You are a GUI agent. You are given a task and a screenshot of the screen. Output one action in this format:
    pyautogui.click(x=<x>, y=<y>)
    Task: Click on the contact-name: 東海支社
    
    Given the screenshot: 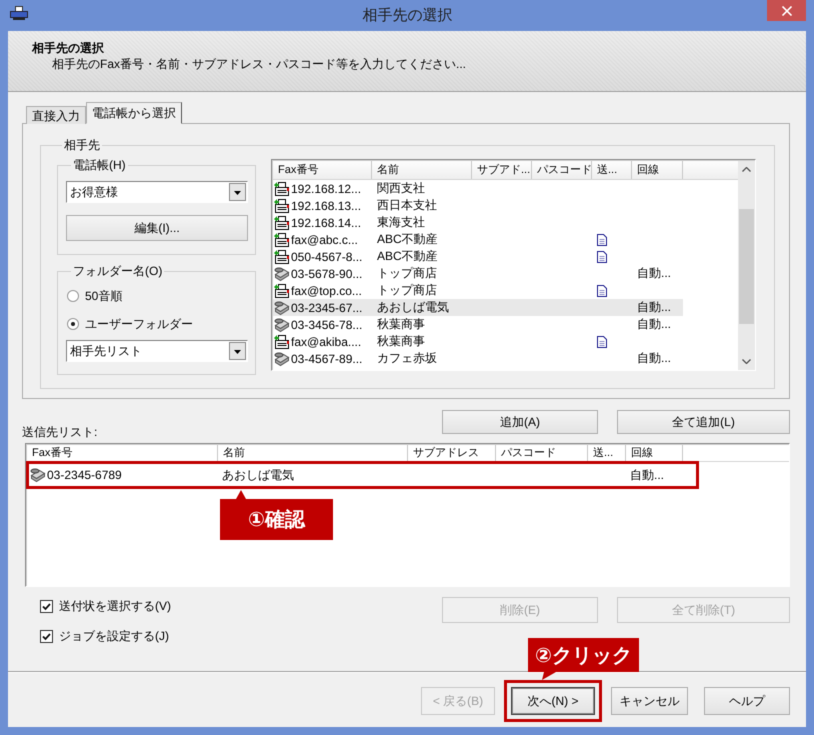 What is the action you would take?
    pyautogui.click(x=401, y=222)
    